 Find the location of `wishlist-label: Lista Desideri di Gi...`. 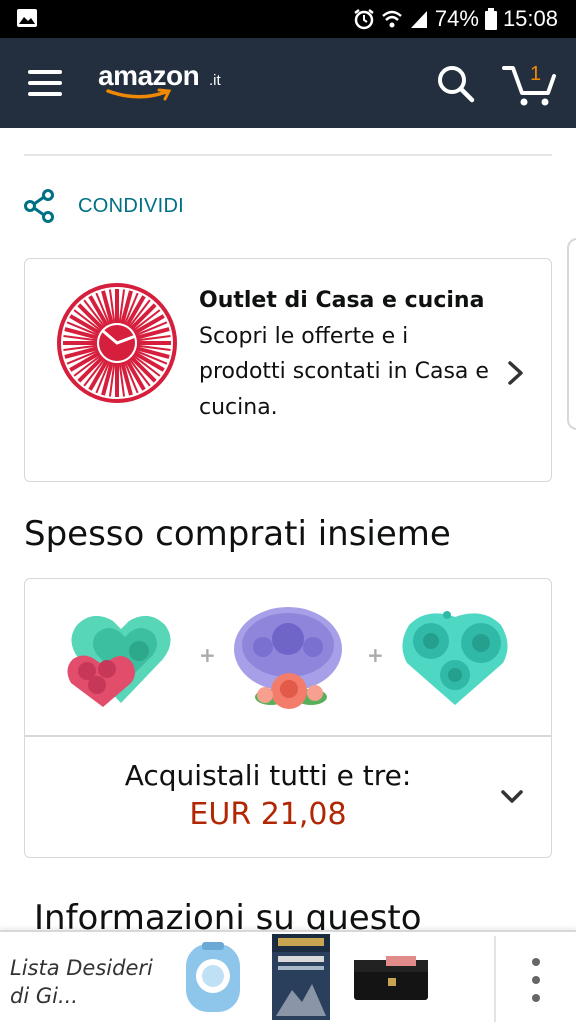

wishlist-label: Lista Desideri di Gi... is located at coordinates (85, 982).